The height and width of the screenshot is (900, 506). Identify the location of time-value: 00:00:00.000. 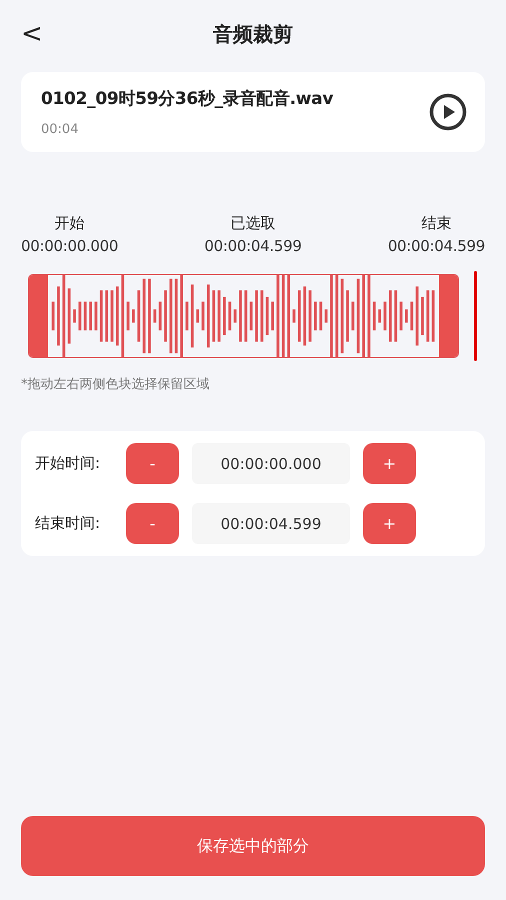
(69, 246).